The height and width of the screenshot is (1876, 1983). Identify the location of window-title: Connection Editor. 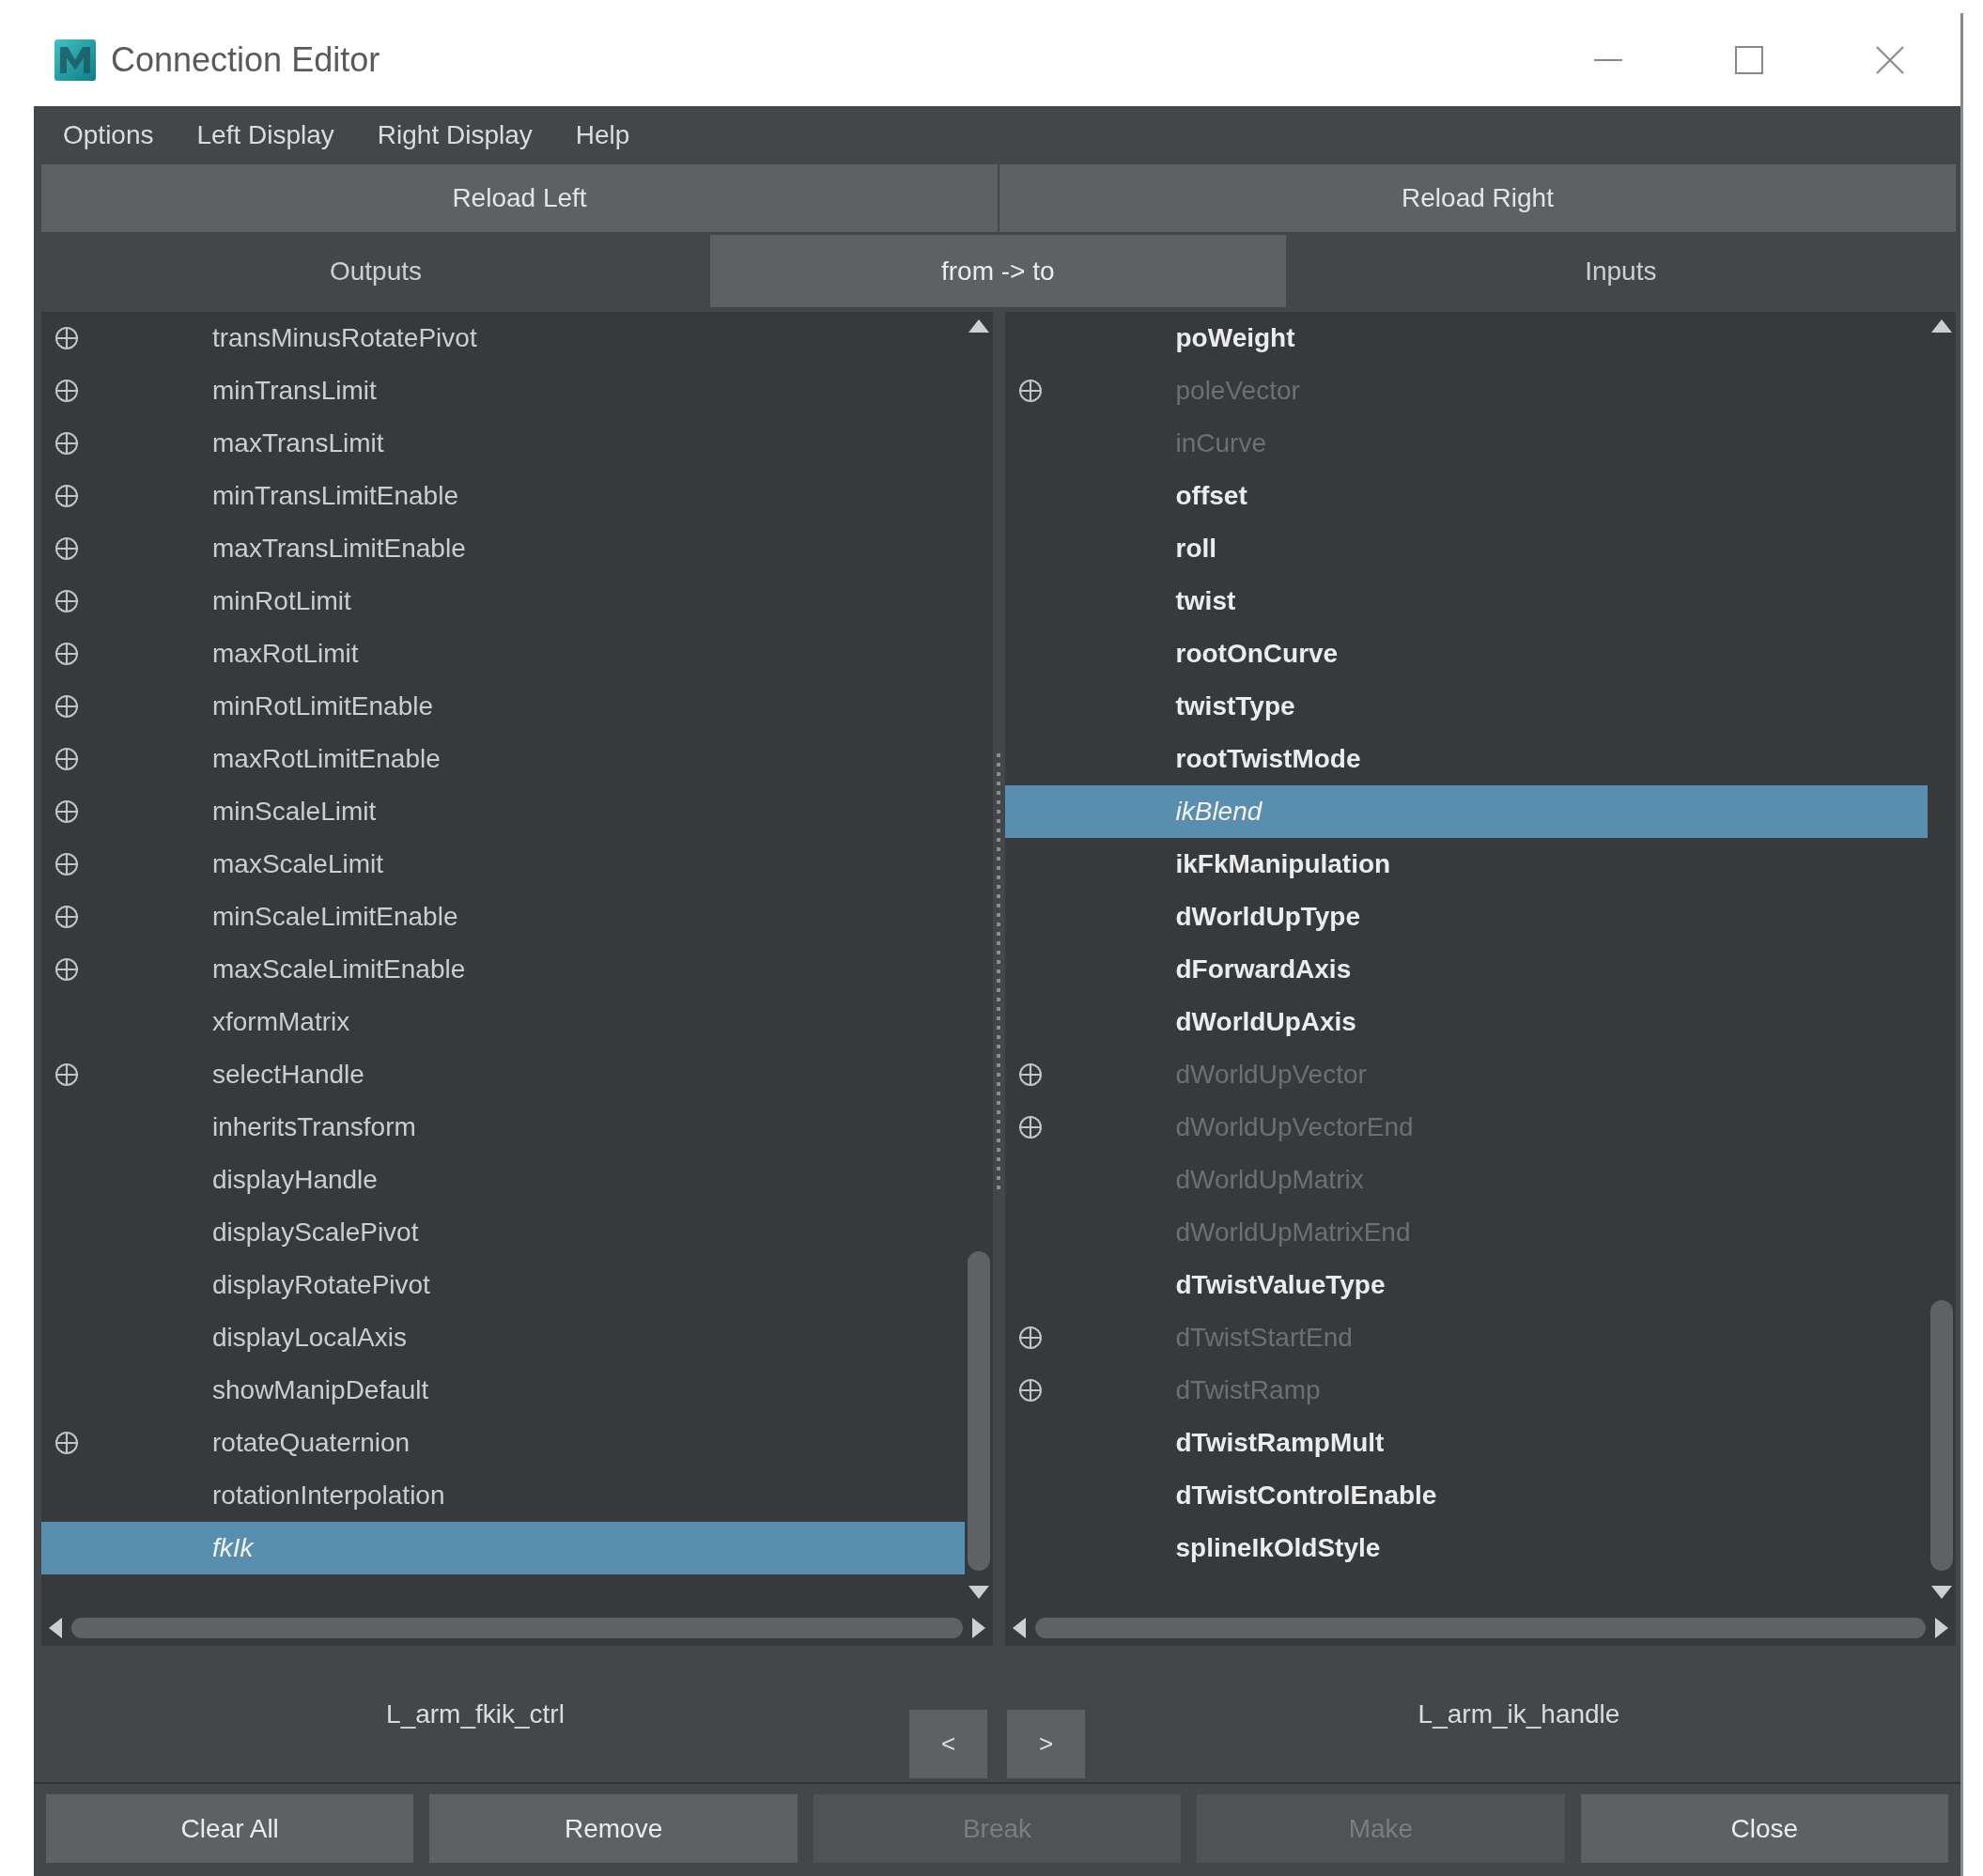
(246, 59).